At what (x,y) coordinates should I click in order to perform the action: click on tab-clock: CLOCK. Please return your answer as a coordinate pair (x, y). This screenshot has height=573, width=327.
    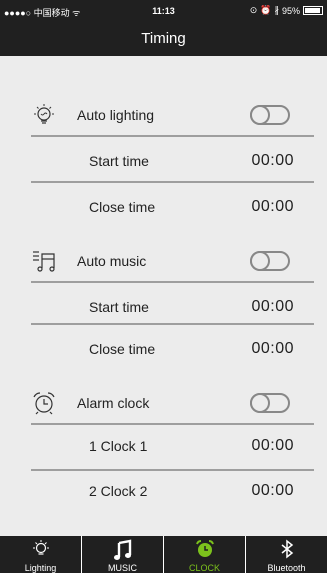
    Looking at the image, I should click on (204, 554).